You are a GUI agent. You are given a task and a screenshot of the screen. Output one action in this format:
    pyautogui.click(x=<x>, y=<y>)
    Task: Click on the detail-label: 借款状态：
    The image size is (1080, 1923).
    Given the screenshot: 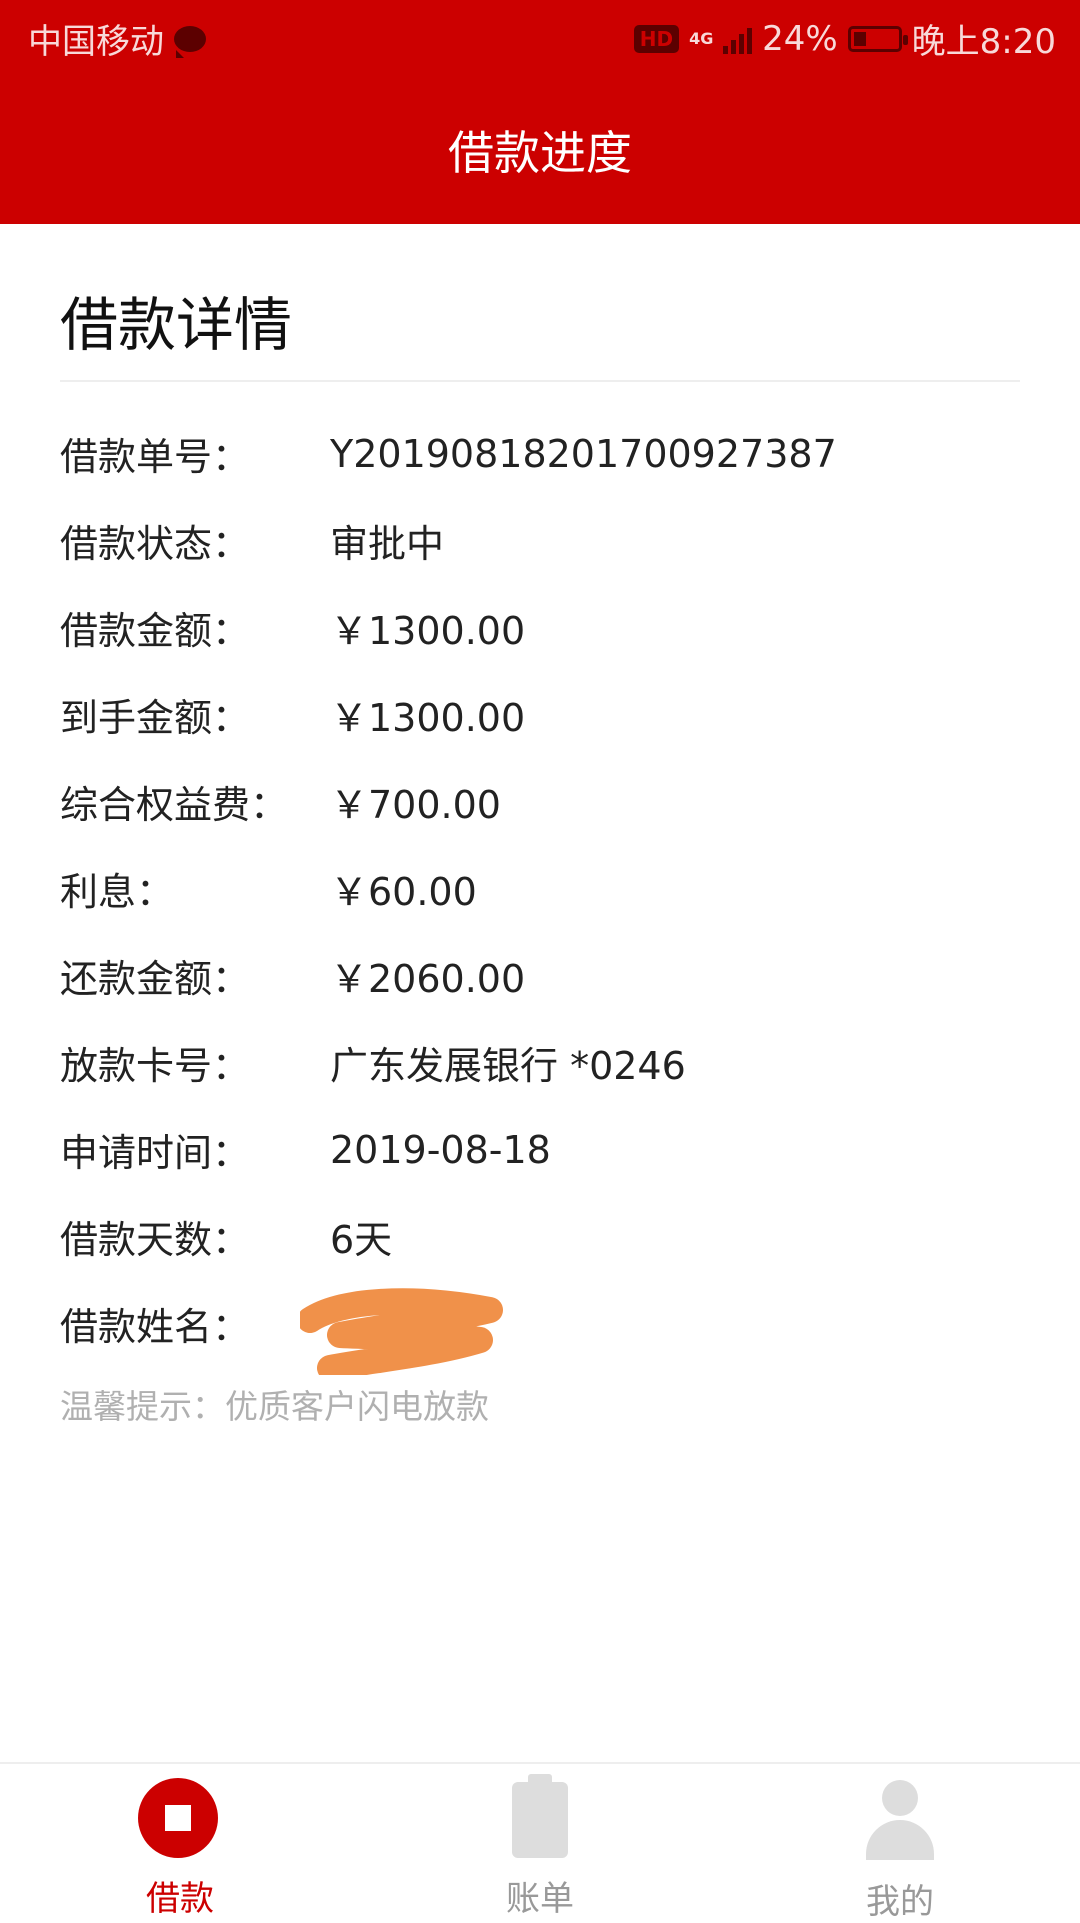 What is the action you would take?
    pyautogui.click(x=155, y=544)
    